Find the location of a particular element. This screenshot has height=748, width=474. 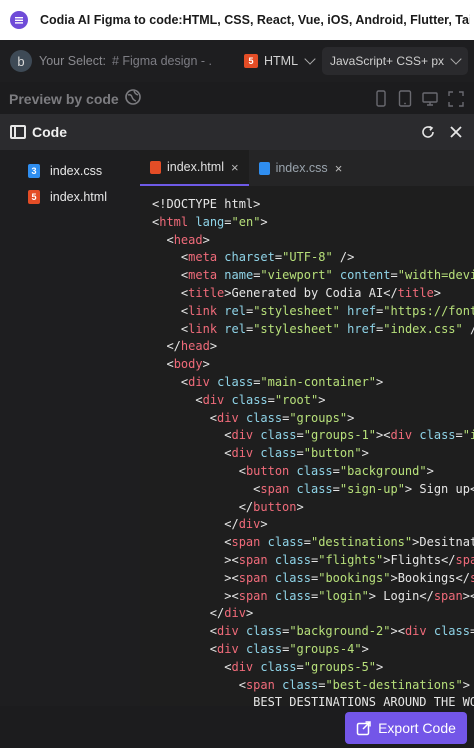

code-line: <button class="background"> is located at coordinates (336, 470).